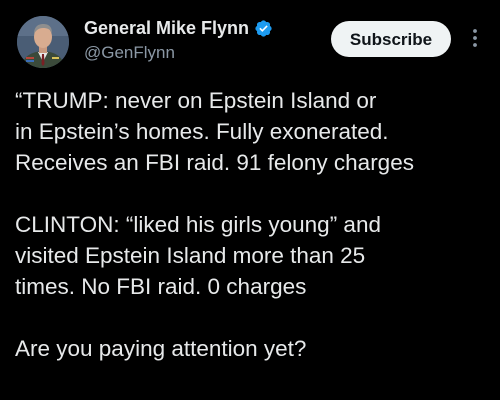 This screenshot has height=400, width=500. What do you see at coordinates (202, 131) in the screenshot?
I see `tweet-line: in Epstein’s homes. Fully exonerated.` at bounding box center [202, 131].